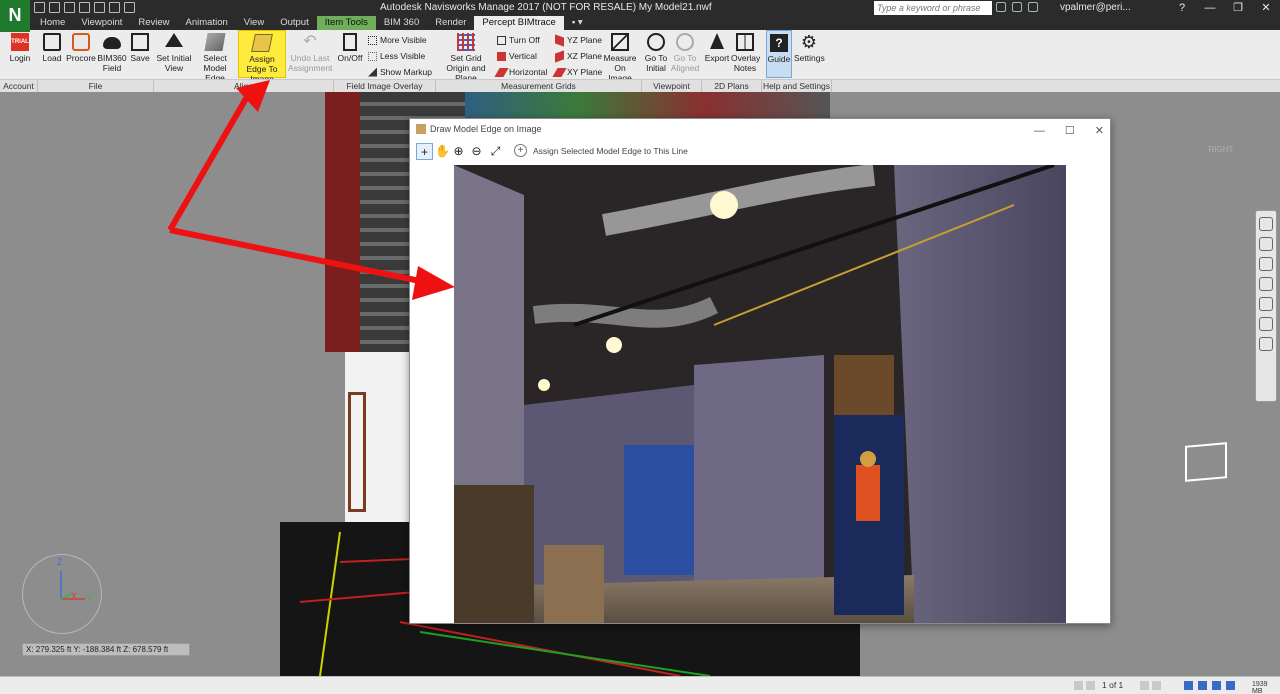 This screenshot has width=1280, height=694. What do you see at coordinates (685, 53) in the screenshot?
I see `go-to-aligned-button: Go To Aligned` at bounding box center [685, 53].